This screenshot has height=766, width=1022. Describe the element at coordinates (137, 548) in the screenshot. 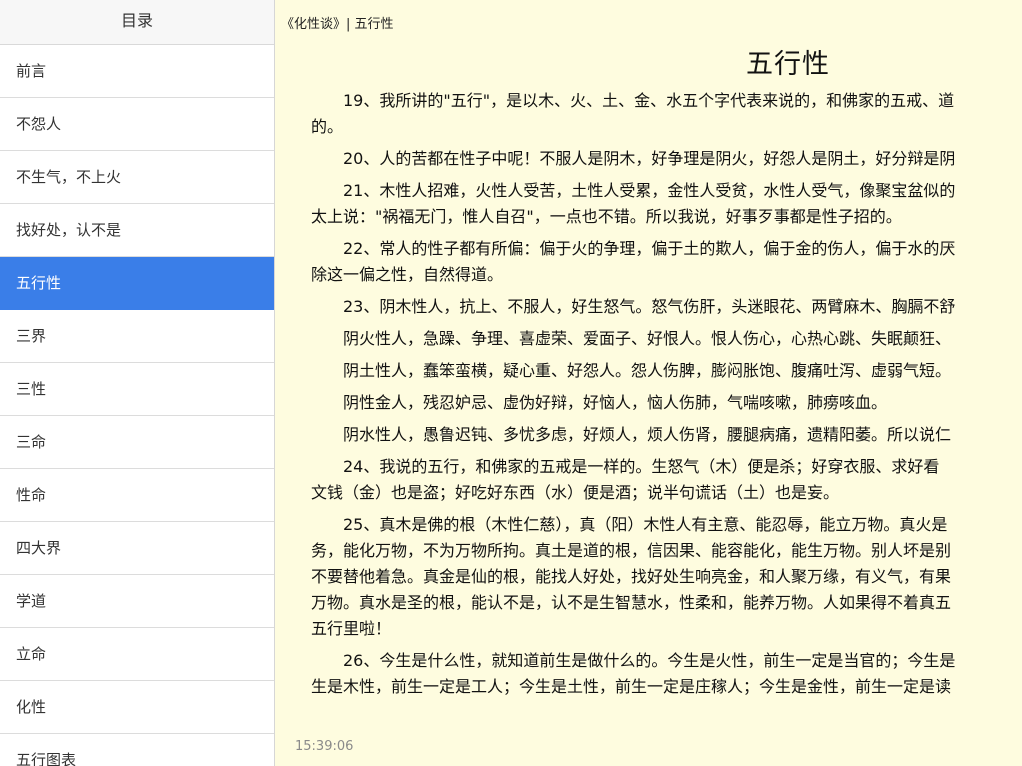

I see `toc-item-si-da-jie: 四大界` at that location.